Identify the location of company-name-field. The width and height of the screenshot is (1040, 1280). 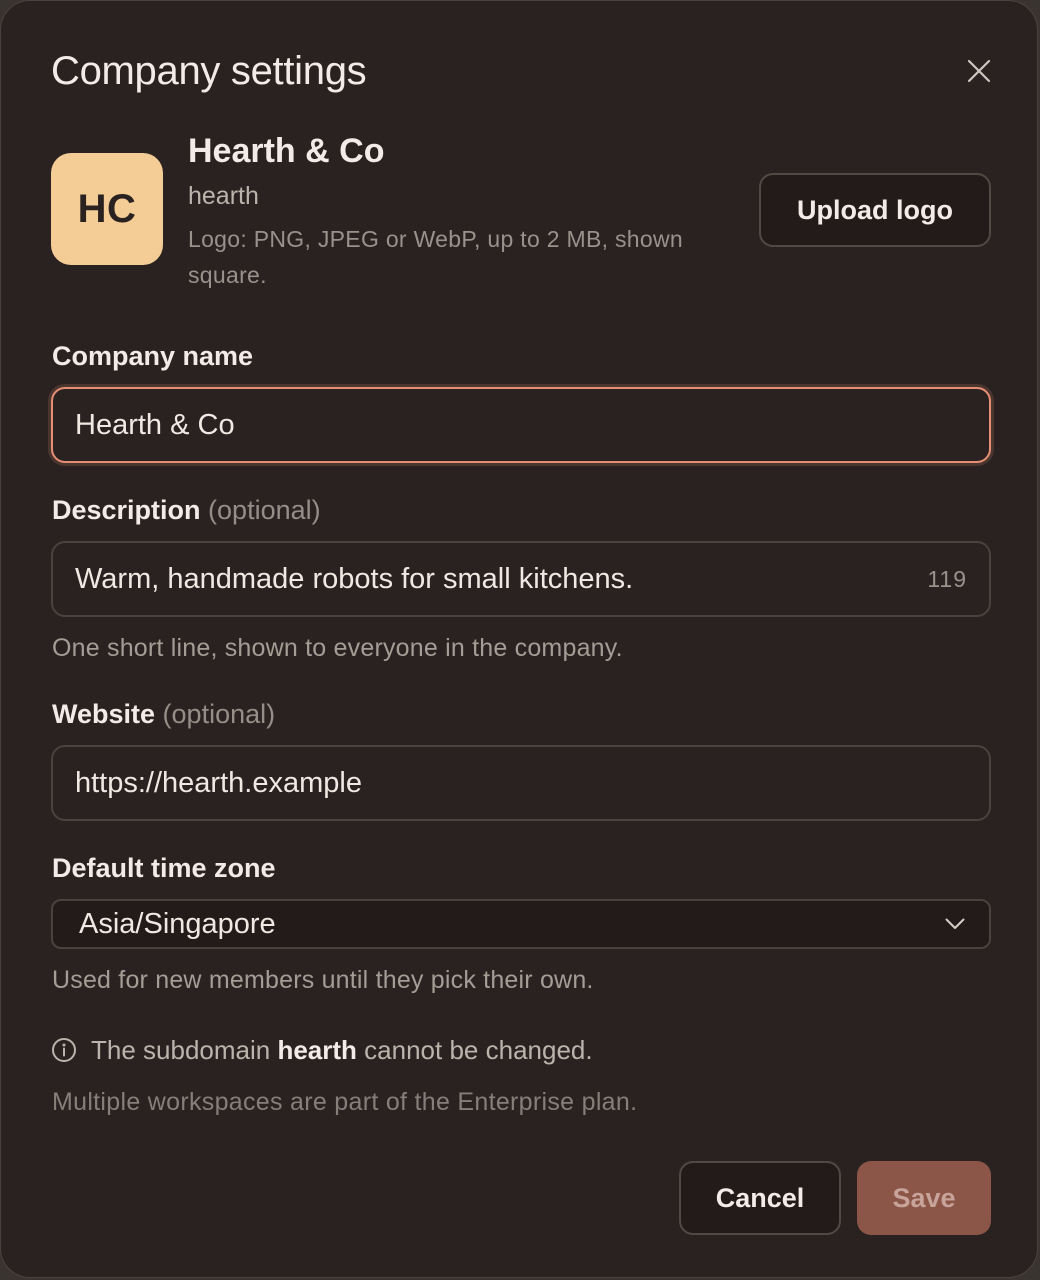
(521, 425).